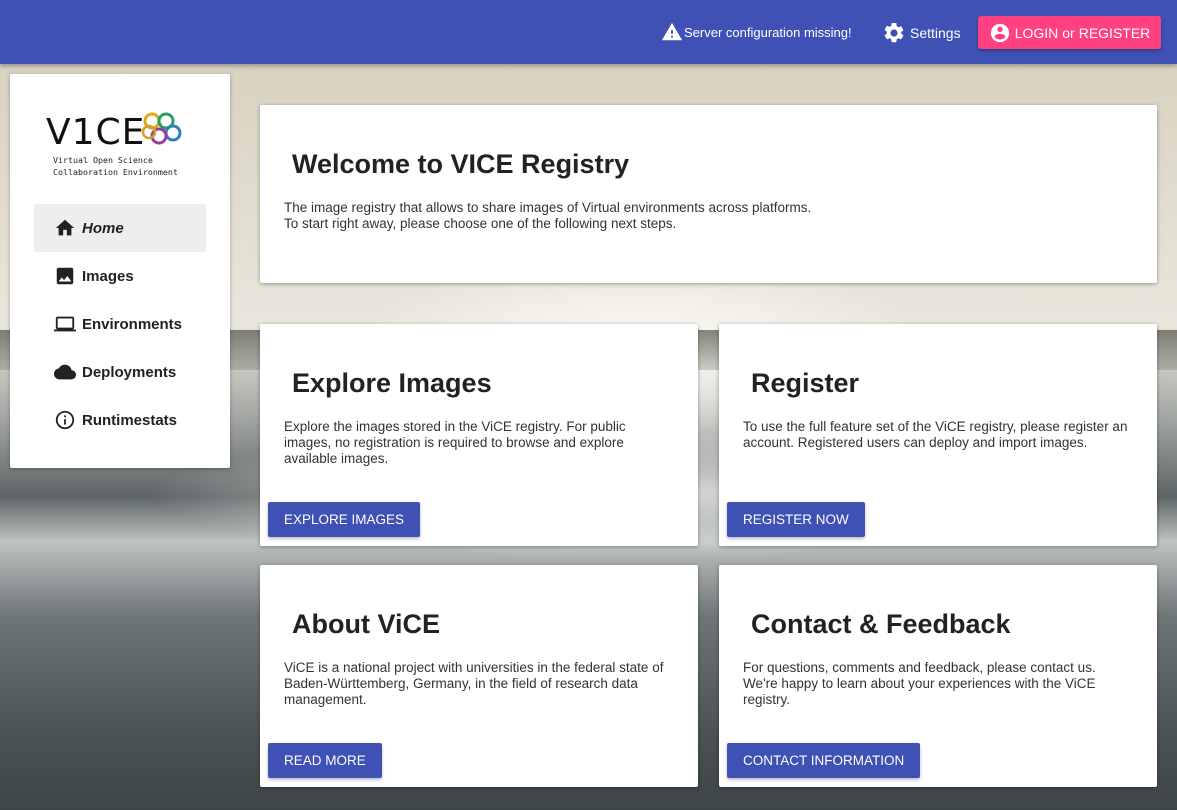 Image resolution: width=1177 pixels, height=810 pixels. Describe the element at coordinates (103, 228) in the screenshot. I see `sidebar-item-label: Home` at that location.